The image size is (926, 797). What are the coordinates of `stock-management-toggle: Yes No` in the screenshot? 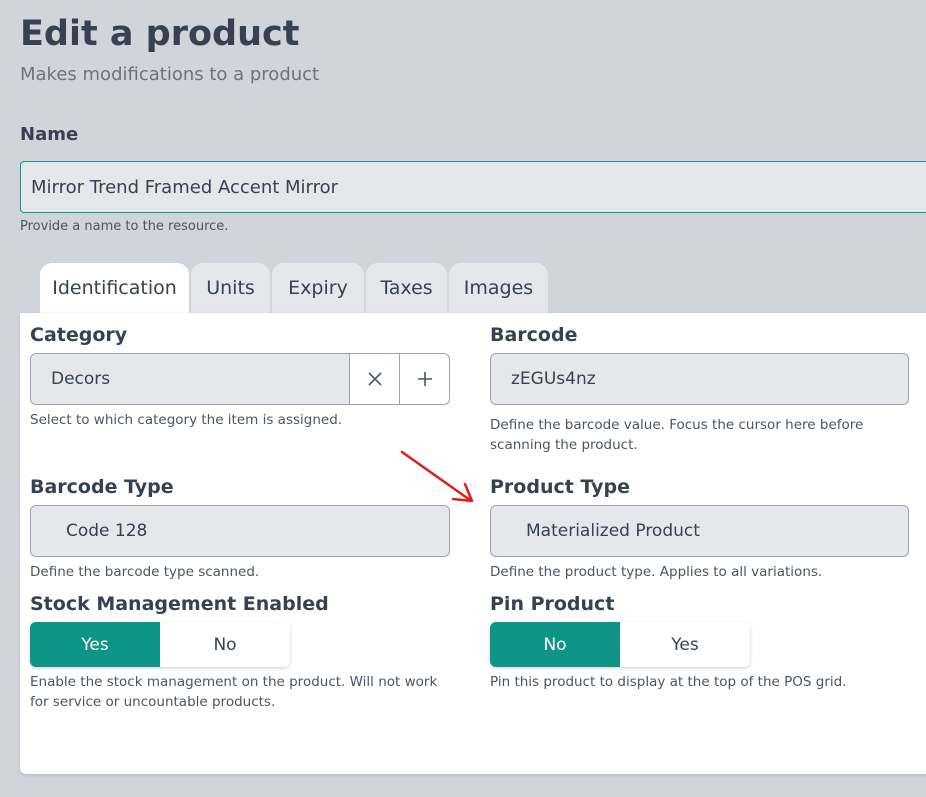 It's located at (160, 644).